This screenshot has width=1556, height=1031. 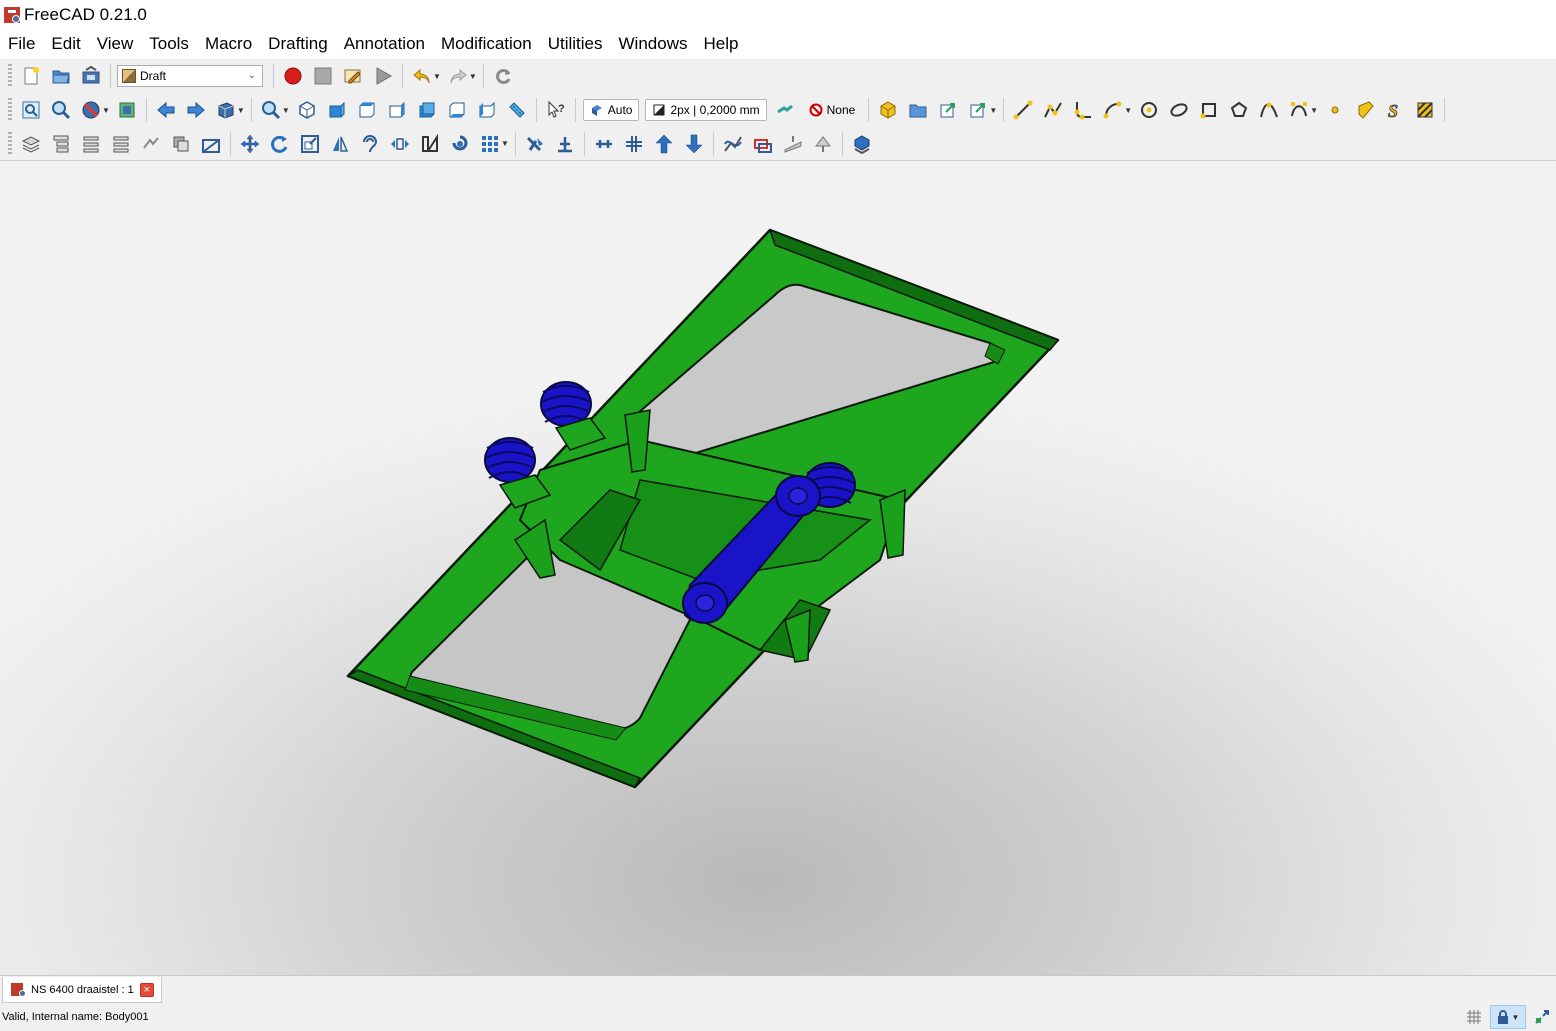 I want to click on add-to-group-button, so click(x=61, y=144).